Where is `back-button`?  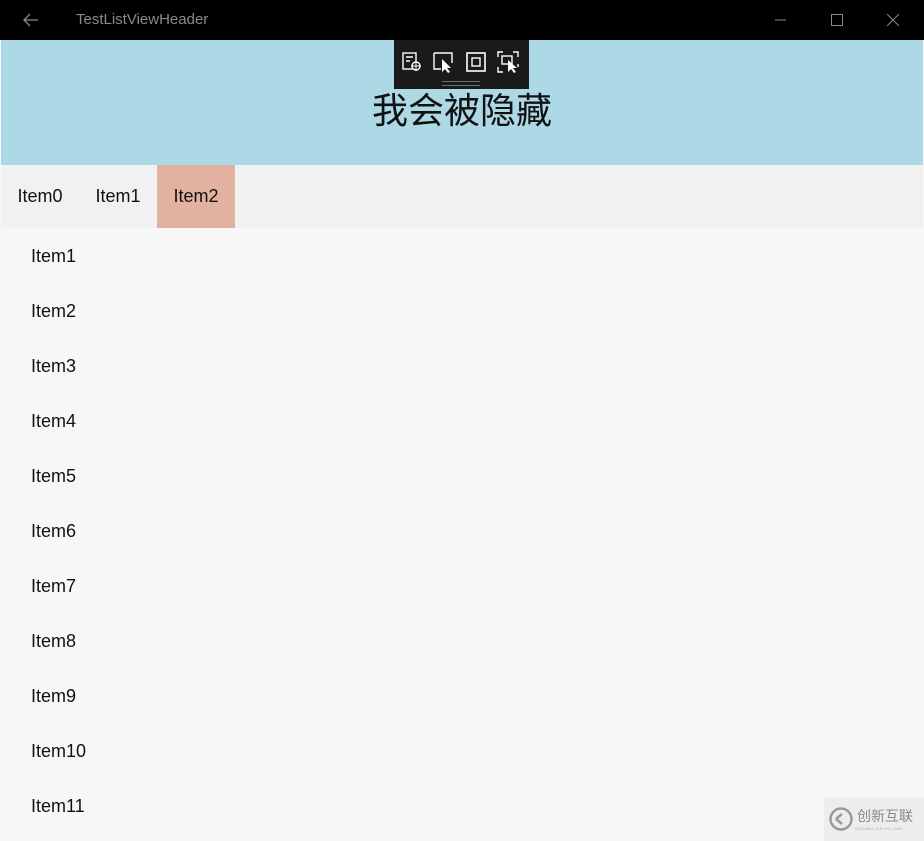 back-button is located at coordinates (31, 20).